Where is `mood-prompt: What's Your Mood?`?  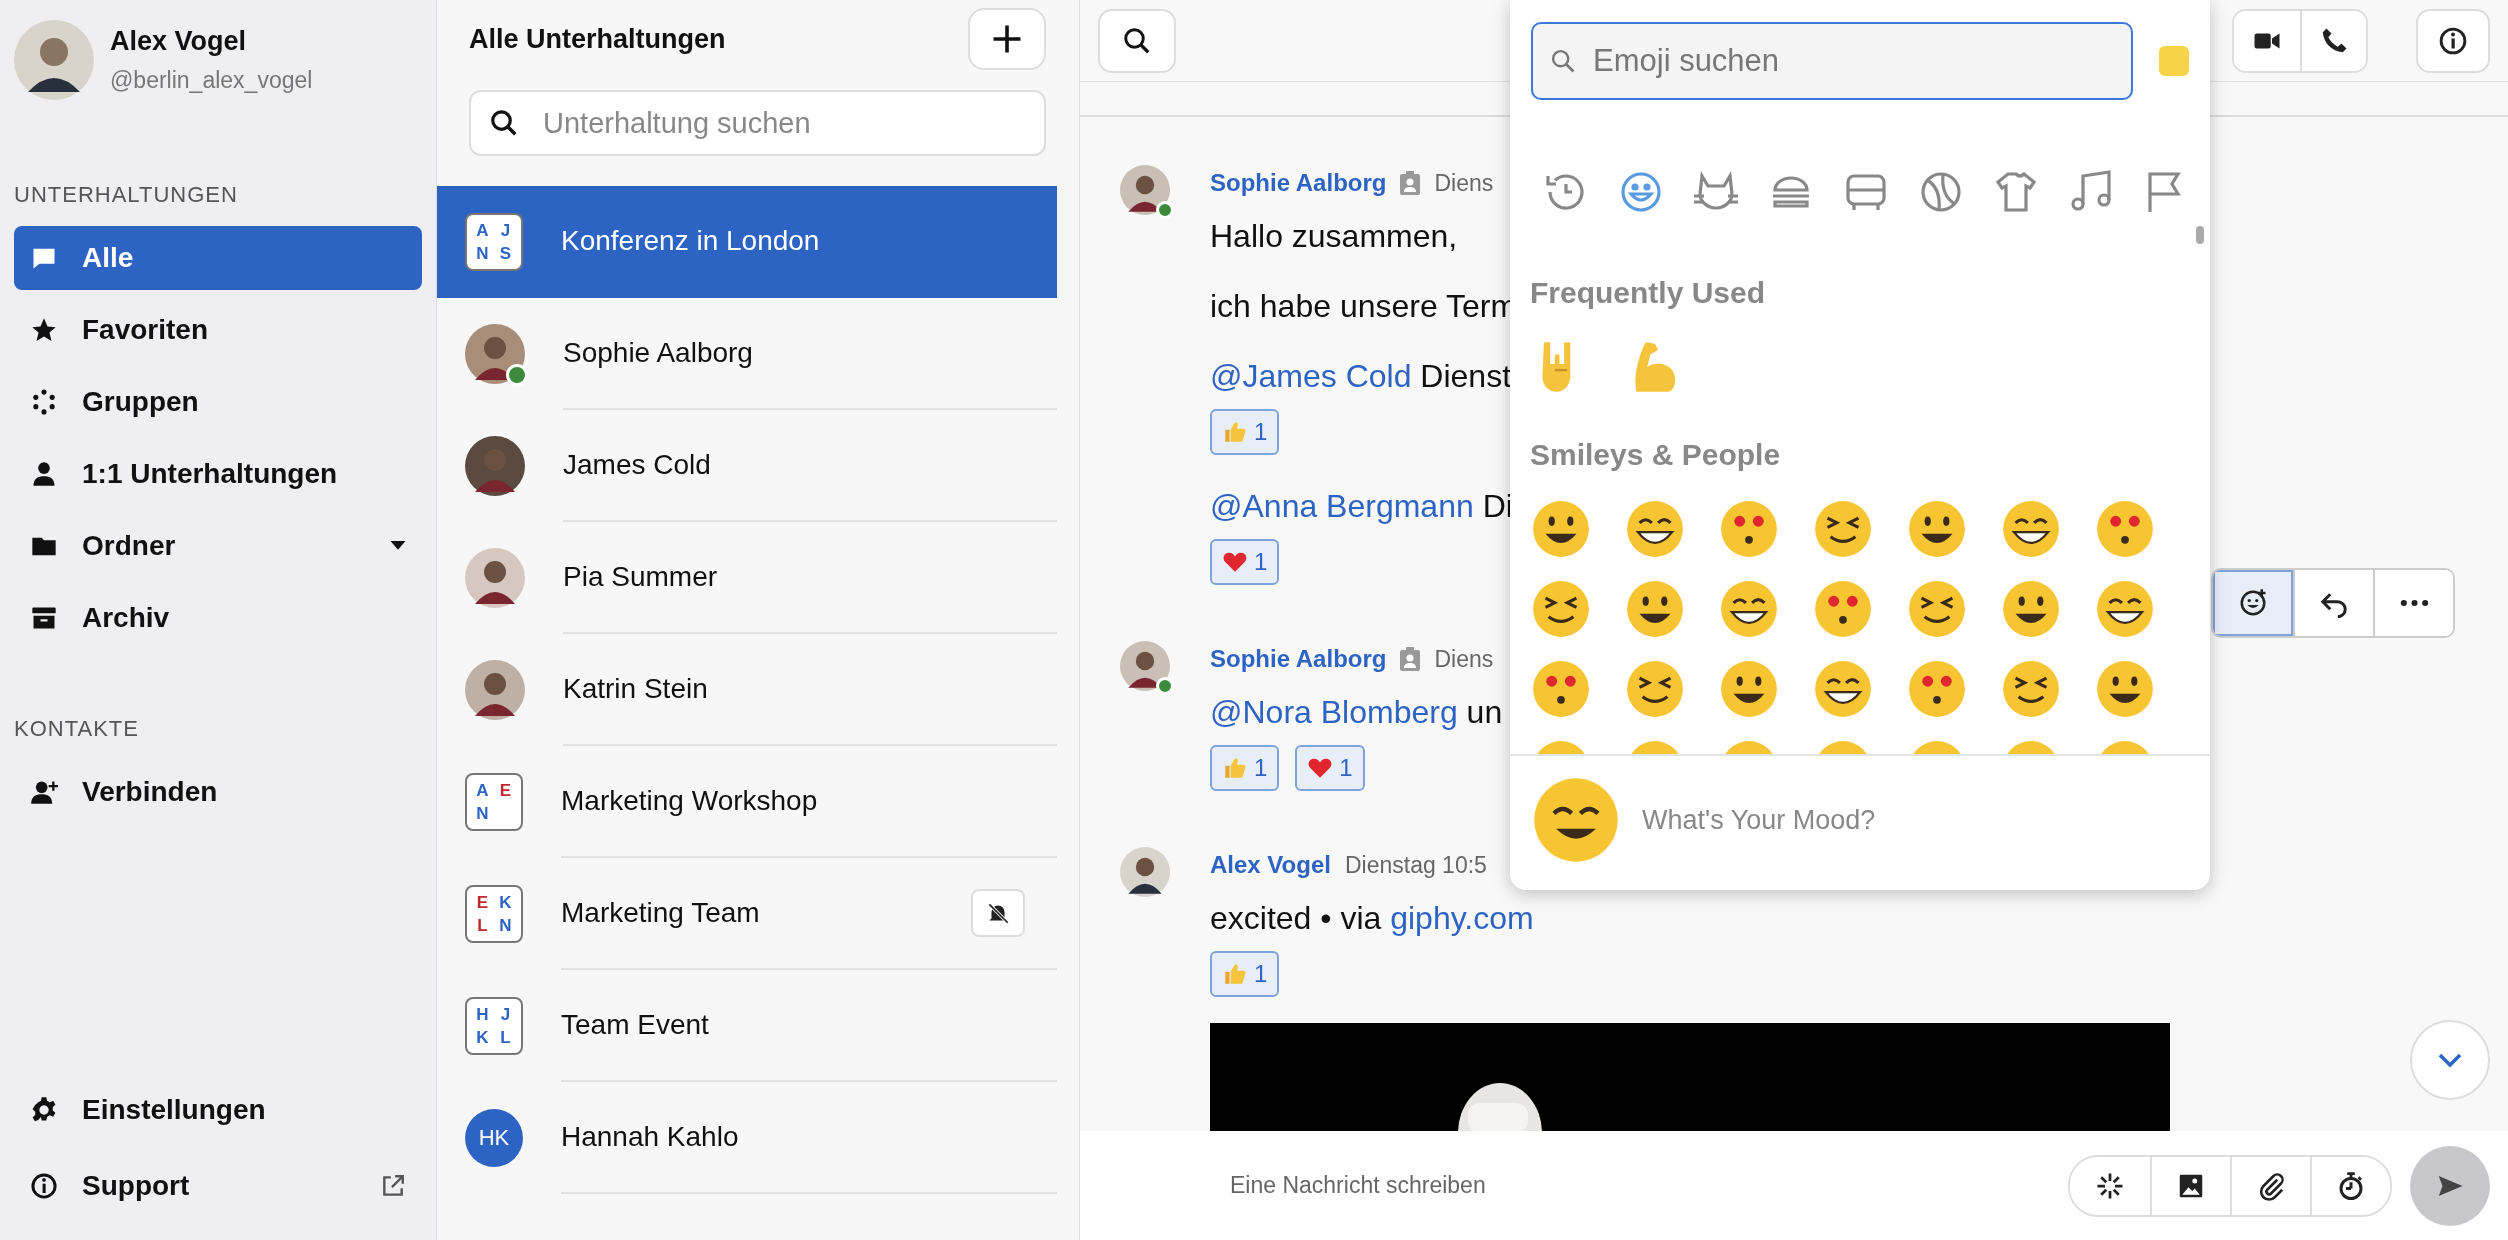 mood-prompt: What's Your Mood? is located at coordinates (1759, 820).